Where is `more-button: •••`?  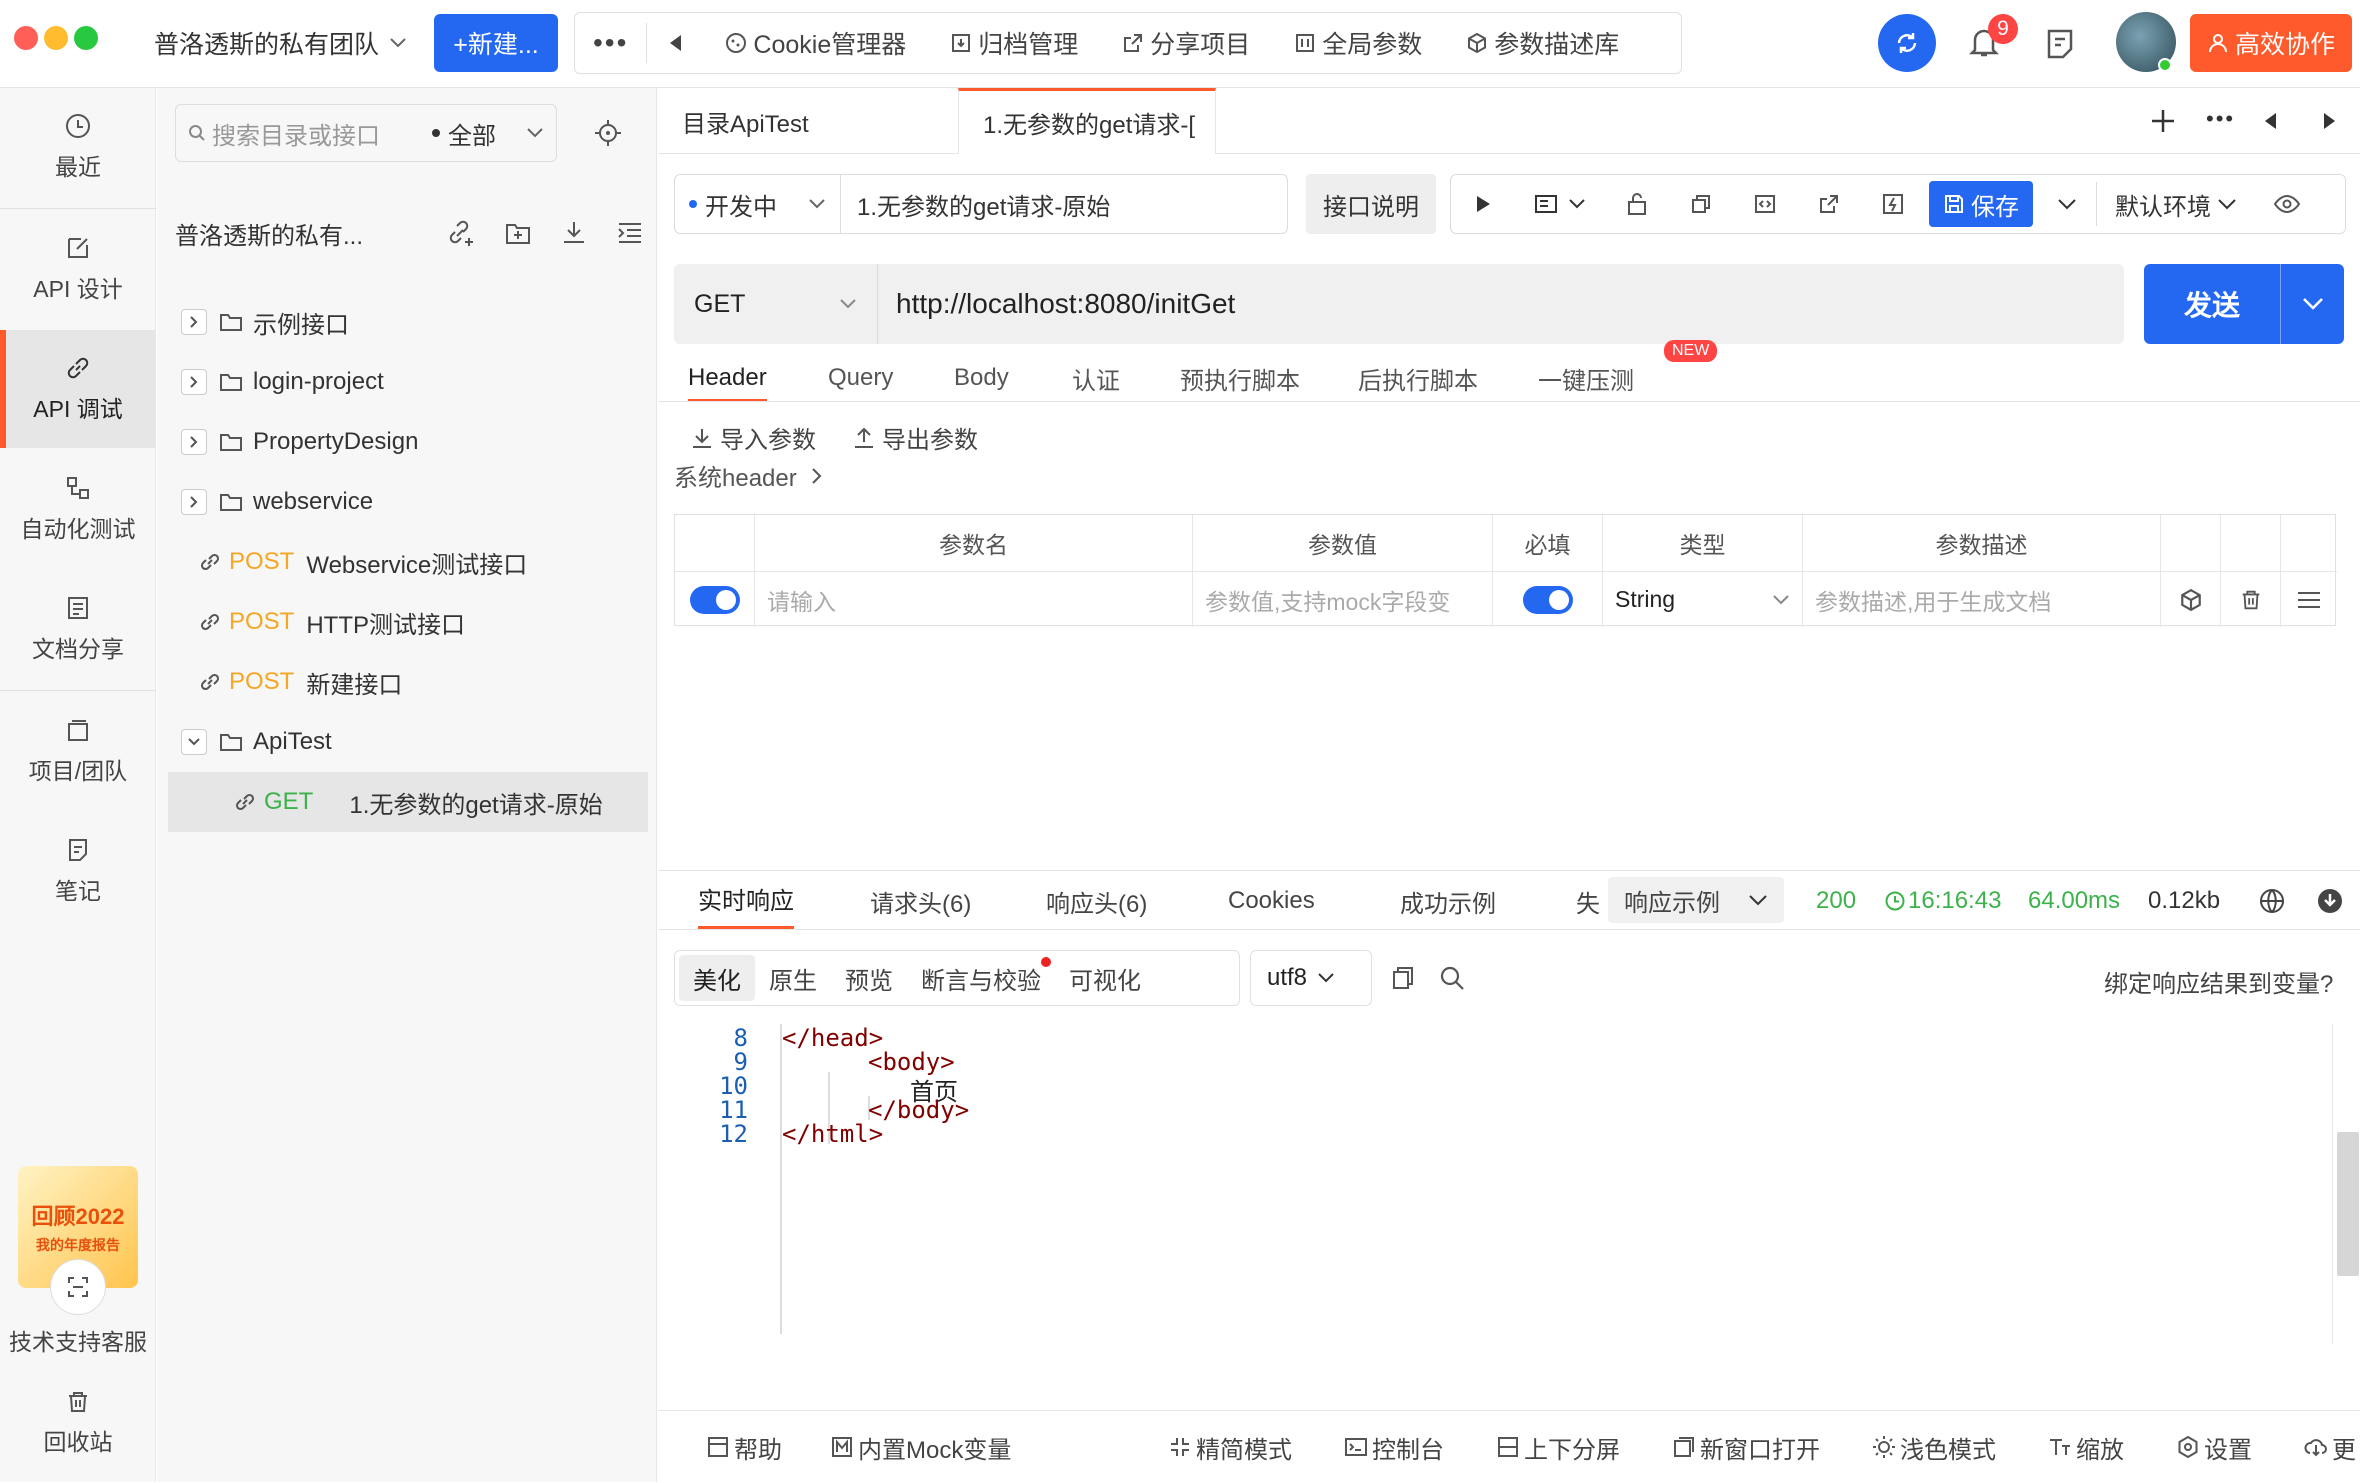
more-button: ••• is located at coordinates (610, 43).